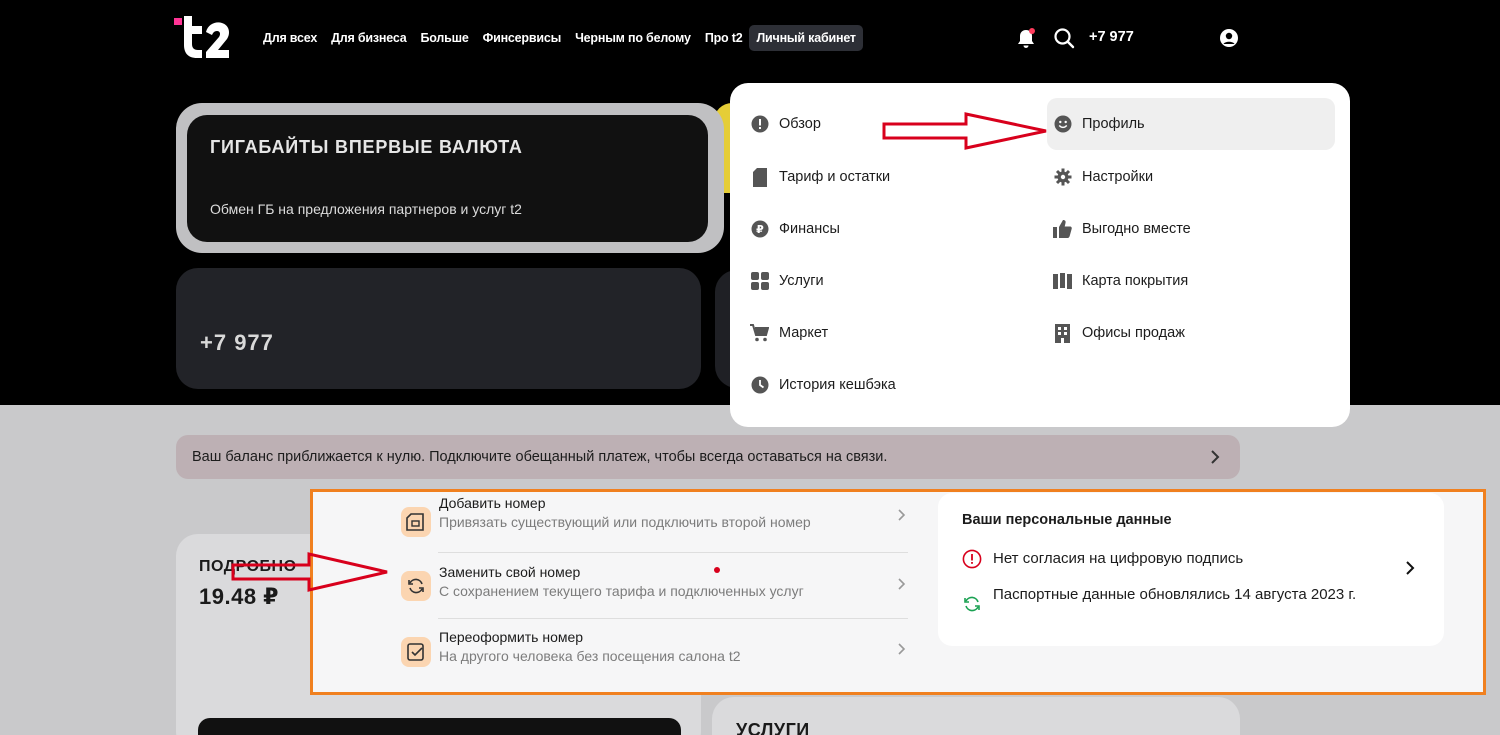 The width and height of the screenshot is (1500, 735). Describe the element at coordinates (366, 147) in the screenshot. I see `promo-title: ГИГАБАЙТЫ ВПЕРВЫЕ ВАЛЮТА` at that location.